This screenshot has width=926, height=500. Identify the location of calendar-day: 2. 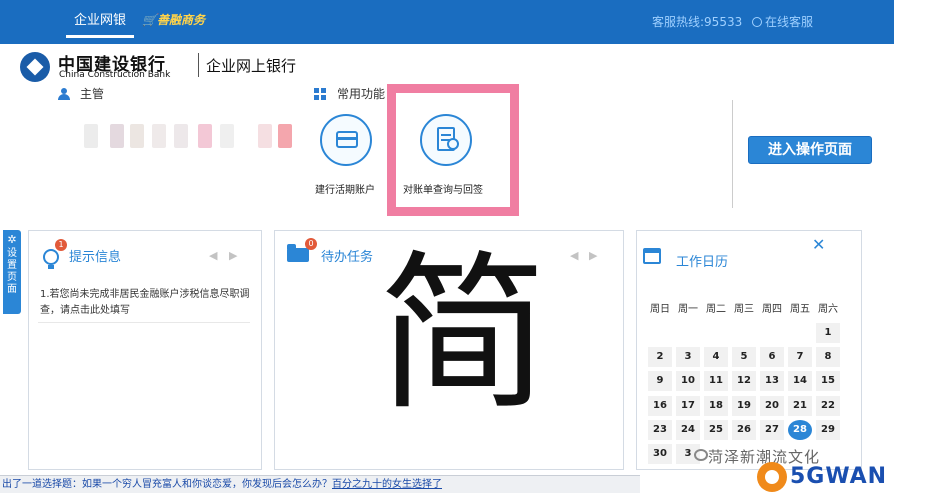
(660, 357).